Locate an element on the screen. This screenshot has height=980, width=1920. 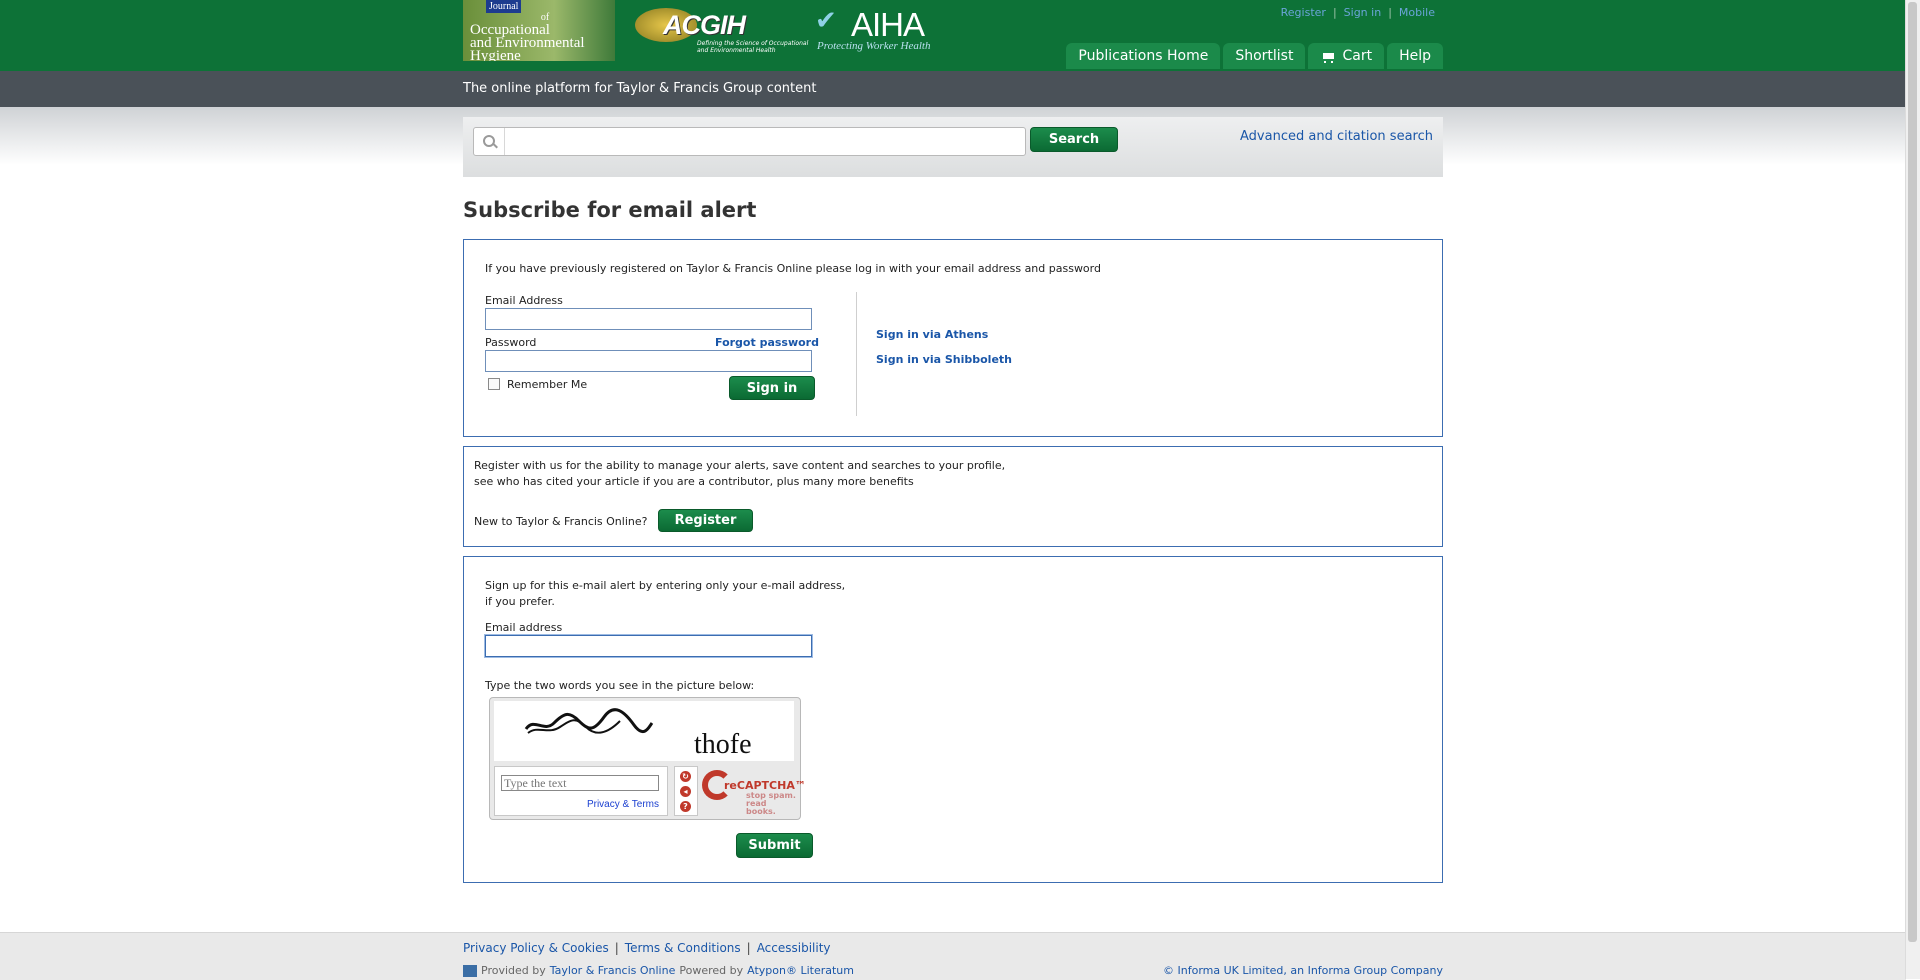
register-link: Register is located at coordinates (1303, 12).